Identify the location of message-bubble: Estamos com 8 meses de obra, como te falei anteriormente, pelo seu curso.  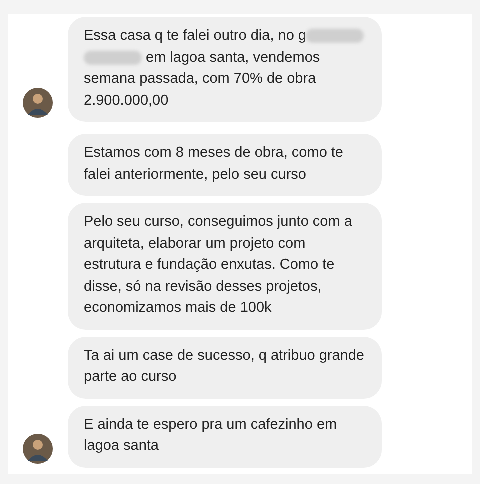
(225, 165).